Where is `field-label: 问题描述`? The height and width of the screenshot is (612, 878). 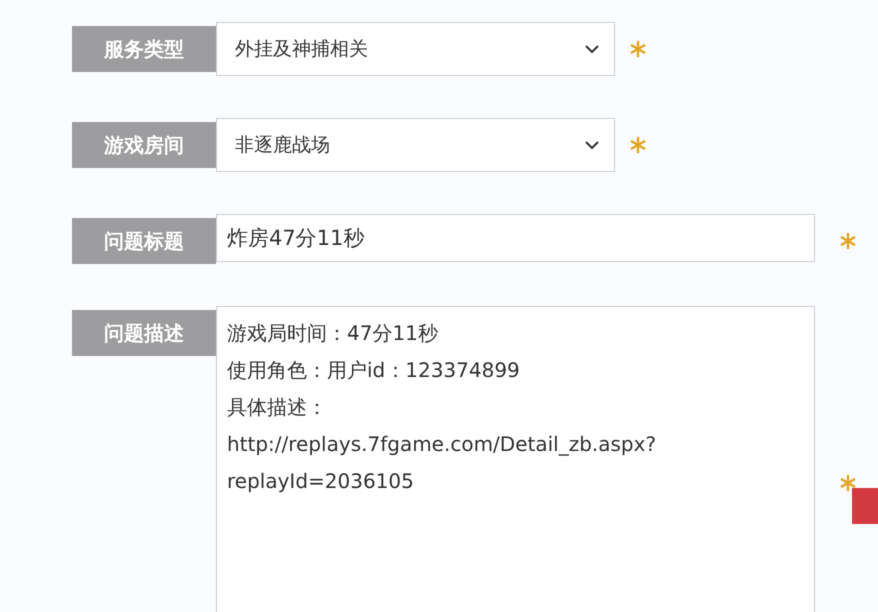 field-label: 问题描述 is located at coordinates (144, 333).